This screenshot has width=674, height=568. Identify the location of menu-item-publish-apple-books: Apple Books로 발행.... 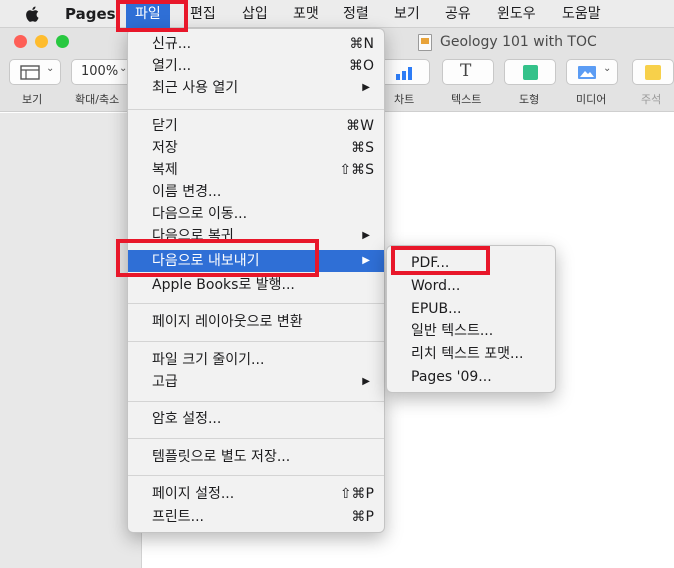
(256, 285).